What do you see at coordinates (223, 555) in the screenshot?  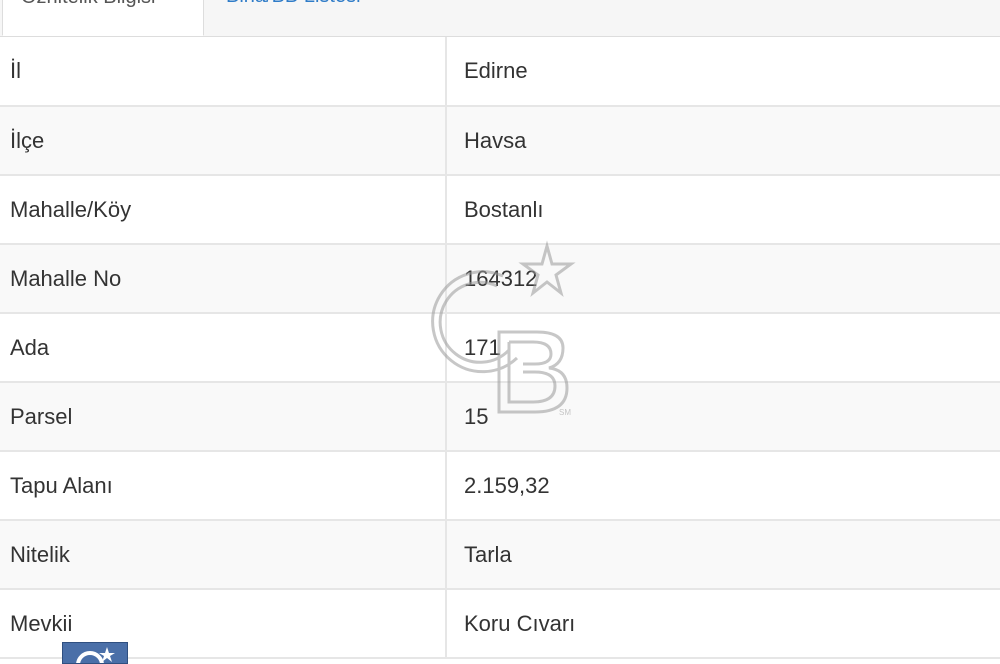 I see `row-label: Nitelik` at bounding box center [223, 555].